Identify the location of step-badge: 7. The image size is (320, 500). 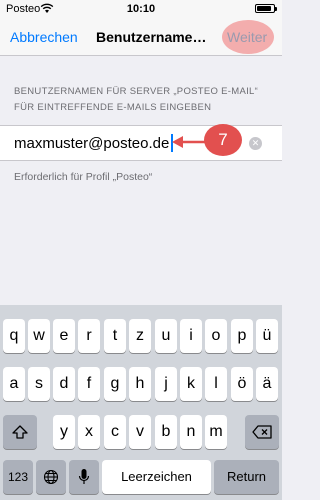
(223, 140).